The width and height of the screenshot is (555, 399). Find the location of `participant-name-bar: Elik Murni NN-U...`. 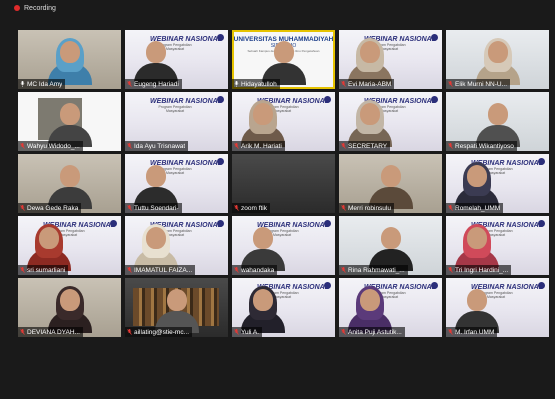

participant-name-bar: Elik Murni NN-U... is located at coordinates (478, 84).